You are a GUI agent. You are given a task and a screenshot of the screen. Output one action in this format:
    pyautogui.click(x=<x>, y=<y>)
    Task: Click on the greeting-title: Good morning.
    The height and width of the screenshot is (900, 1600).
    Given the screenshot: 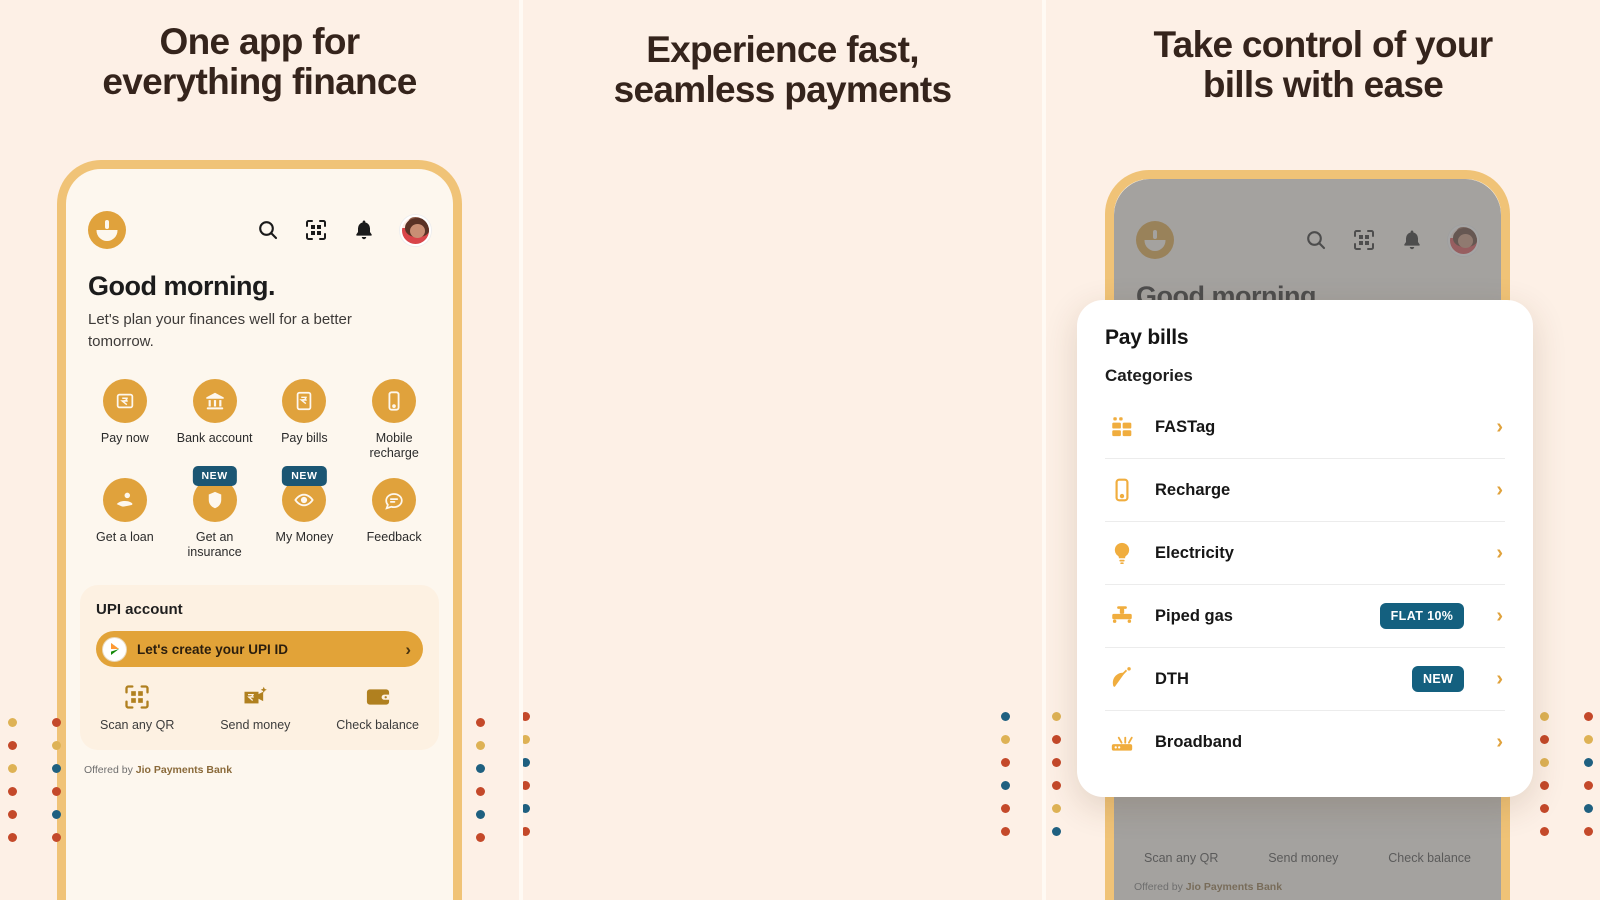 What is the action you would take?
    pyautogui.click(x=181, y=286)
    